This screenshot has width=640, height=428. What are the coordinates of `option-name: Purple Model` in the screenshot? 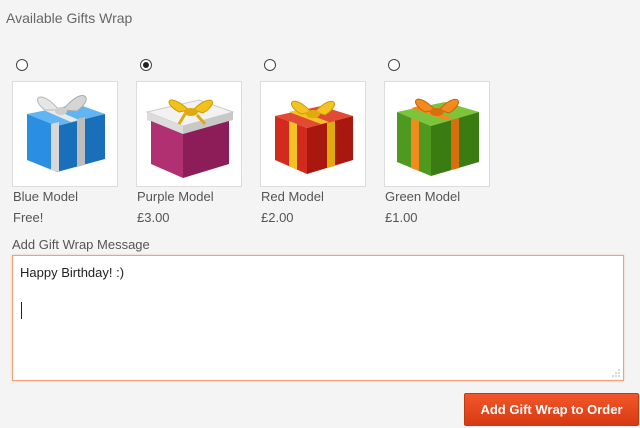 It's located at (175, 196).